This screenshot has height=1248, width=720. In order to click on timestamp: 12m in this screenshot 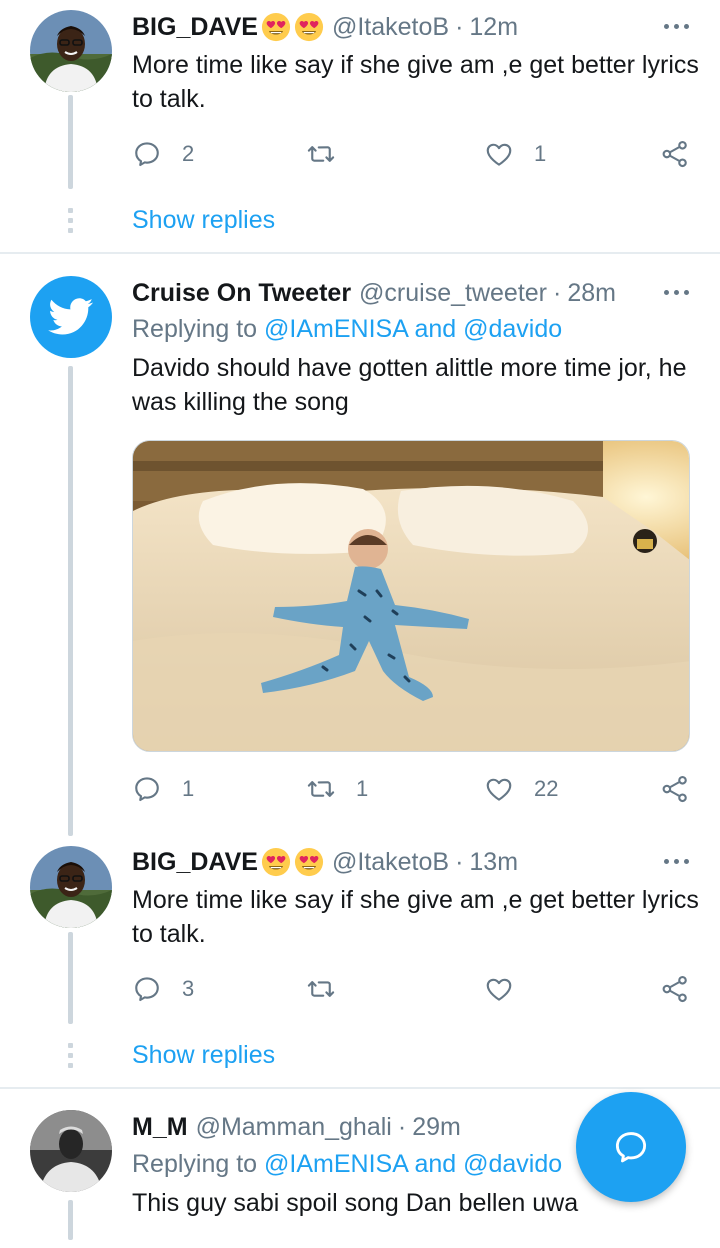, I will do `click(493, 27)`.